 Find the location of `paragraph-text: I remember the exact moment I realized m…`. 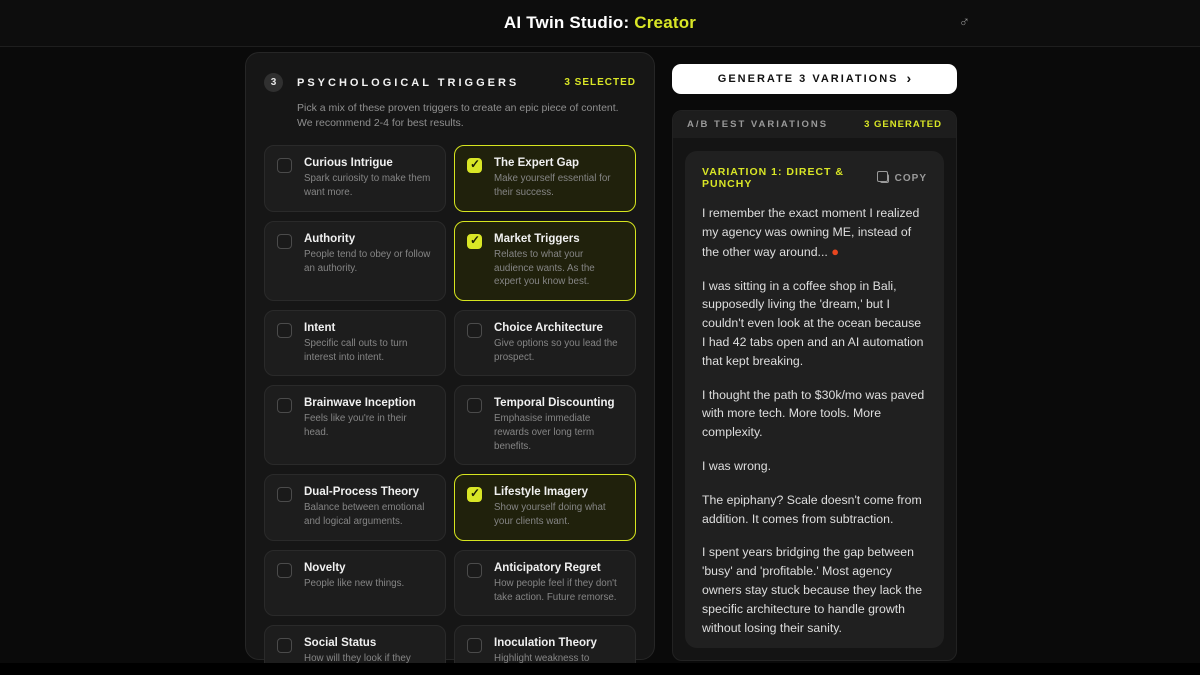

paragraph-text: I remember the exact moment I realized m… is located at coordinates (811, 232).